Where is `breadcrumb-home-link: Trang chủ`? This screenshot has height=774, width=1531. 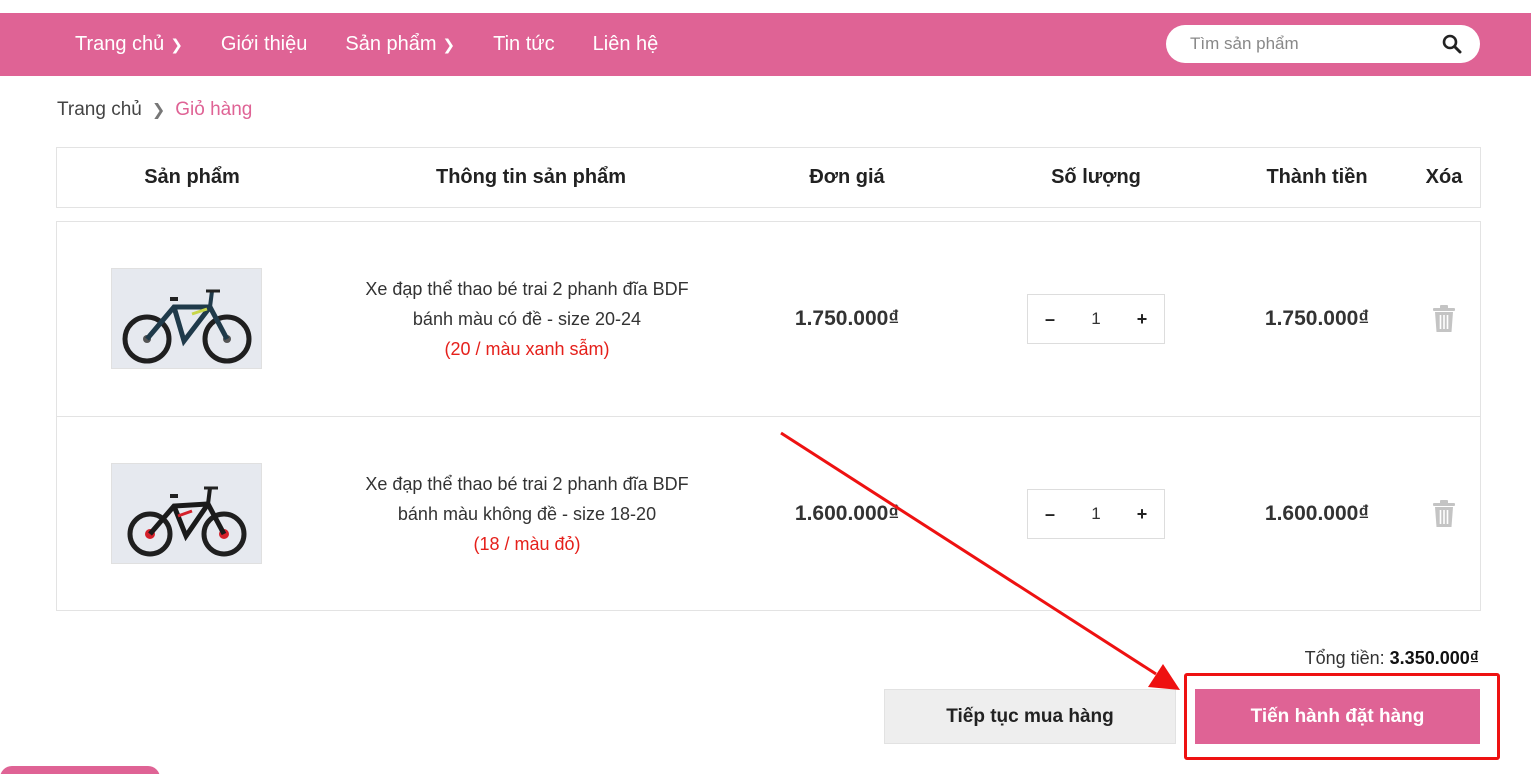 breadcrumb-home-link: Trang chủ is located at coordinates (99, 110).